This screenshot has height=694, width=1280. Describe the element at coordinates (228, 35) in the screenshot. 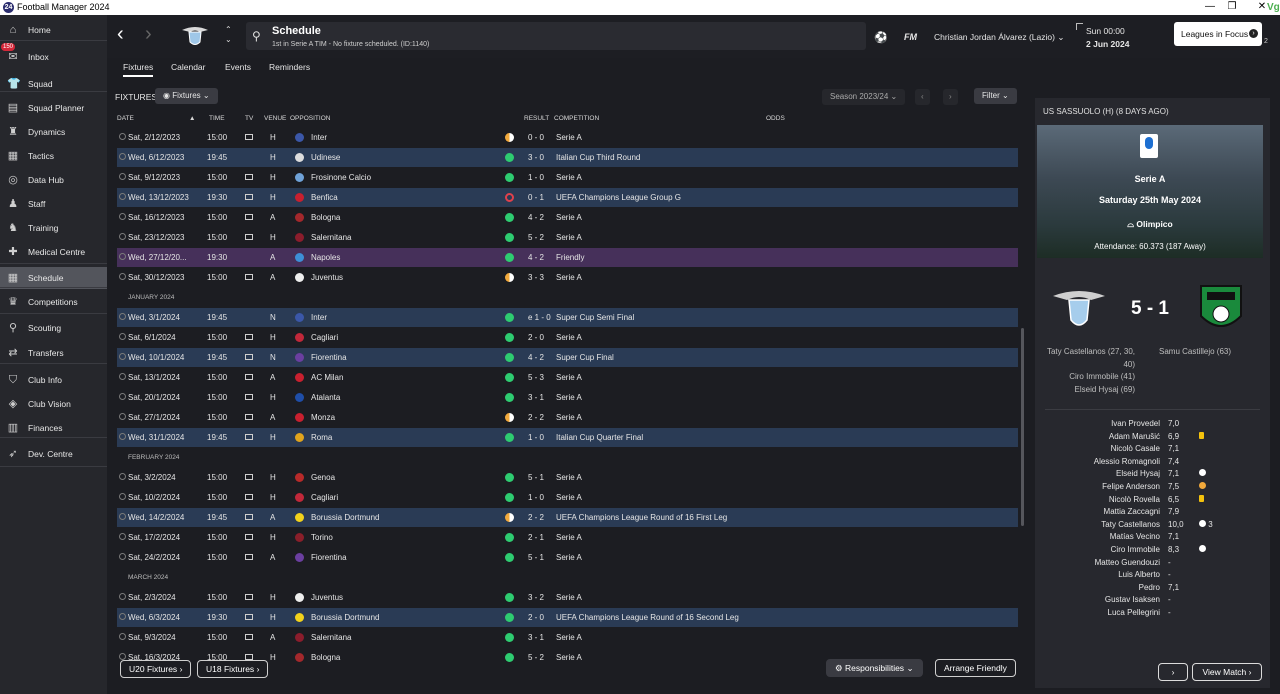

I see `club-switch-chevrons-icon: ⌃ ⌄` at that location.